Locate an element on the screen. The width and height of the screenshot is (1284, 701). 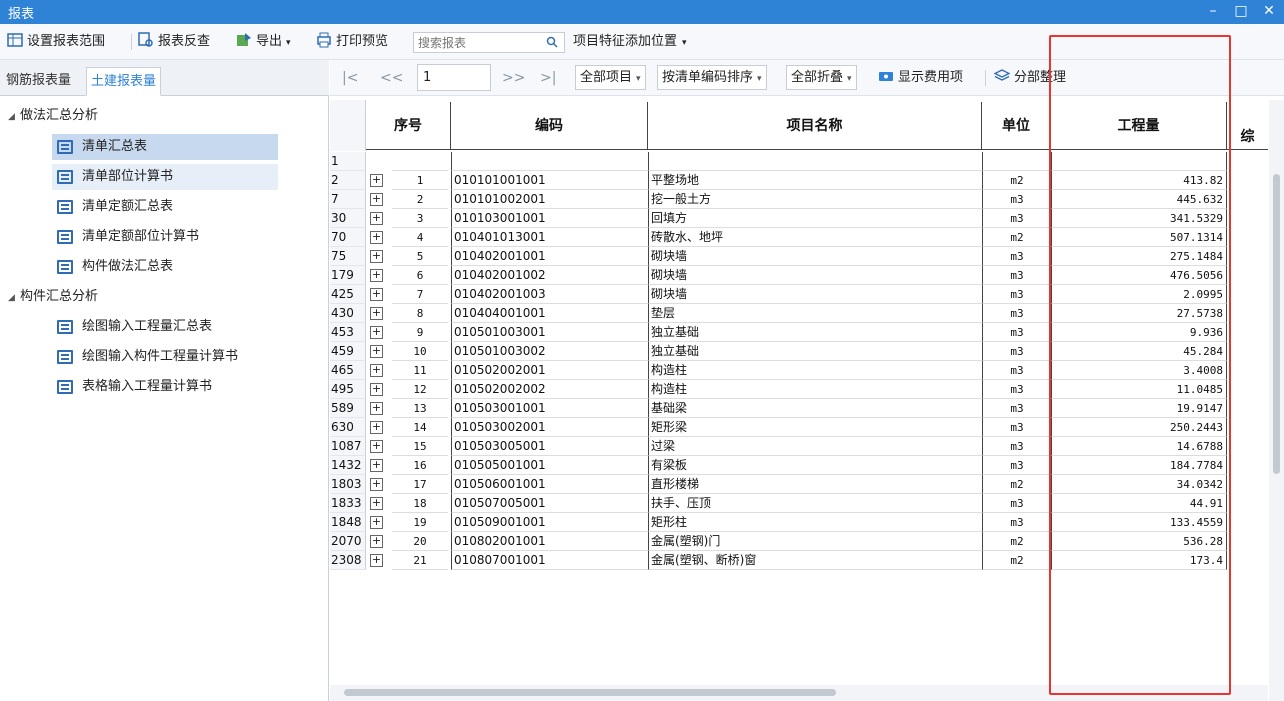
cell-name: 矩形柱 is located at coordinates (815, 522).